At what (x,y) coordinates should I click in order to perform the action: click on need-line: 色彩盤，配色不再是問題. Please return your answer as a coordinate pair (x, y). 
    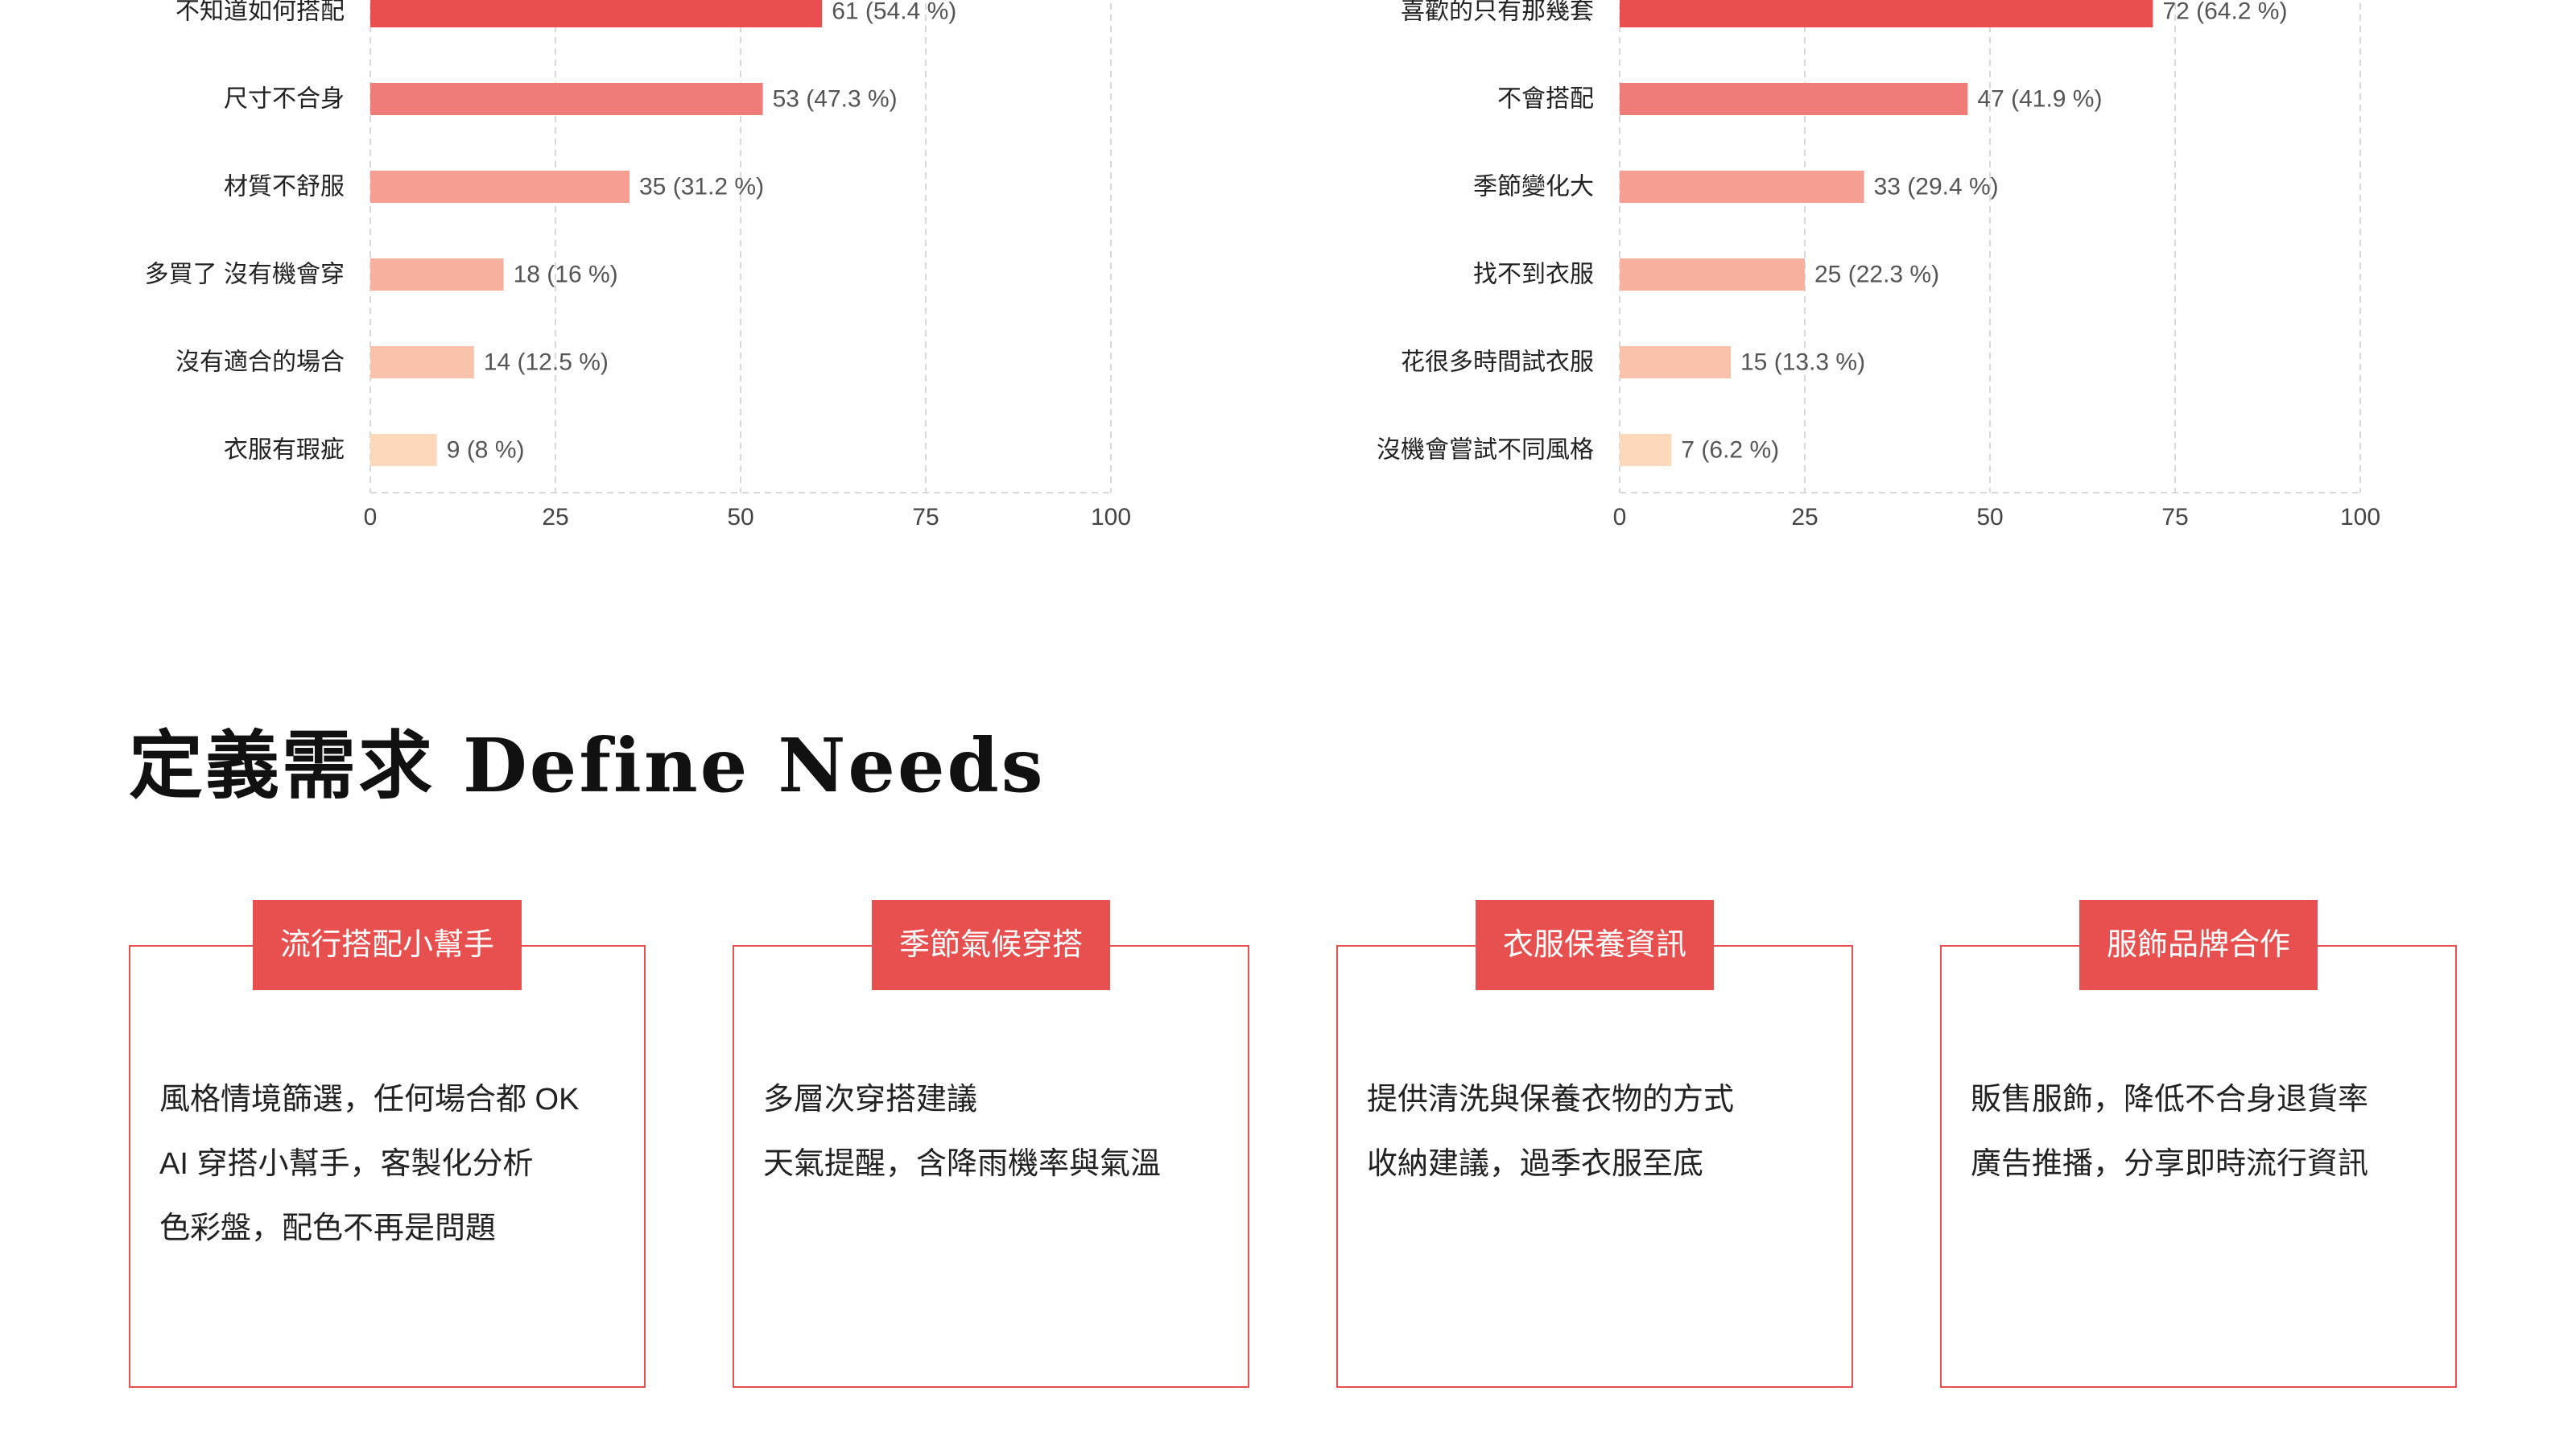
    Looking at the image, I should click on (328, 1228).